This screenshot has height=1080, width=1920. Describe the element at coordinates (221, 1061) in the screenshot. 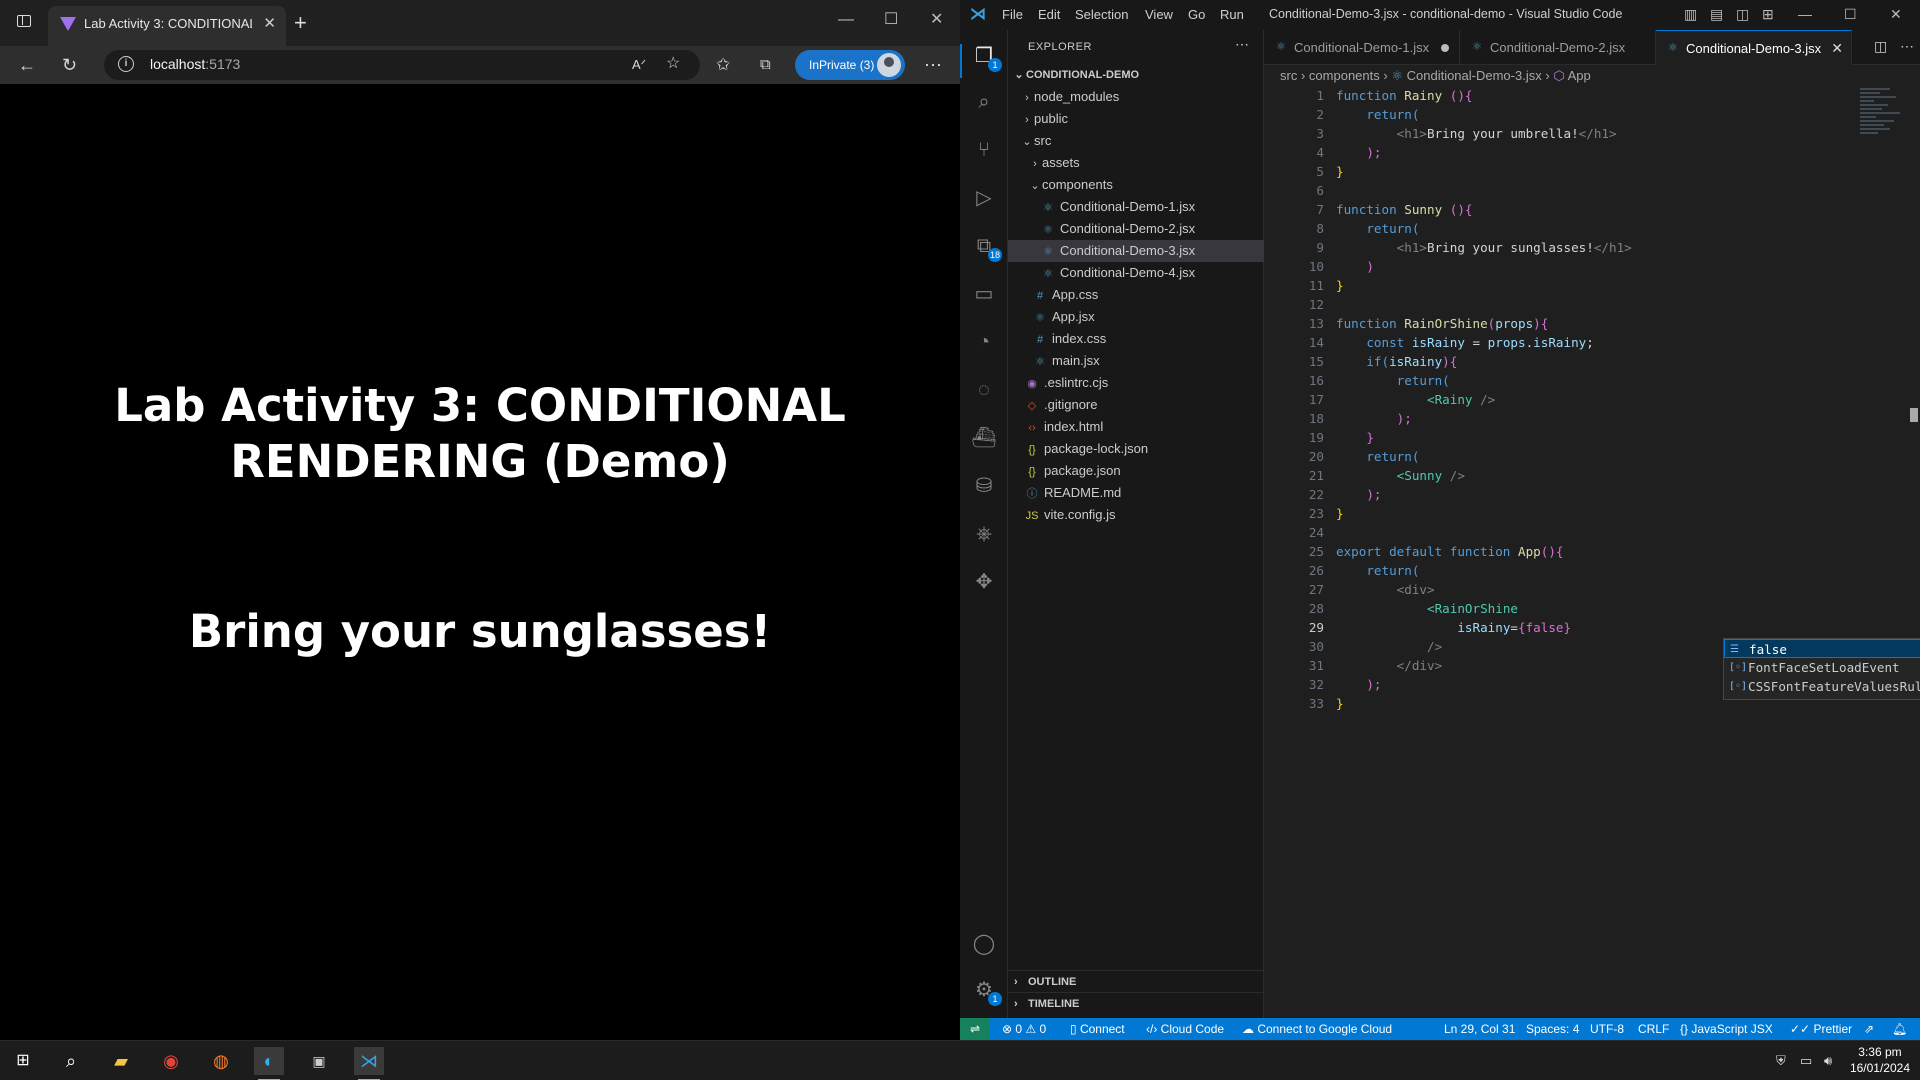

I see `firefox-icon: ◍` at that location.